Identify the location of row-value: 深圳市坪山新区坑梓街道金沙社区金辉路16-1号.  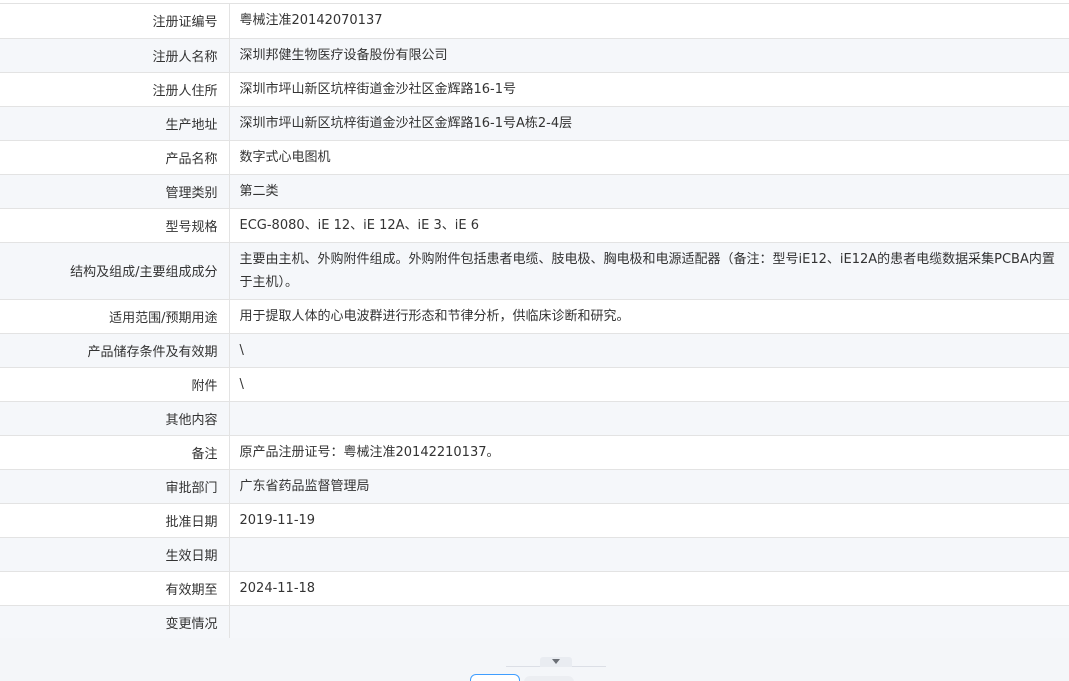
(649, 89).